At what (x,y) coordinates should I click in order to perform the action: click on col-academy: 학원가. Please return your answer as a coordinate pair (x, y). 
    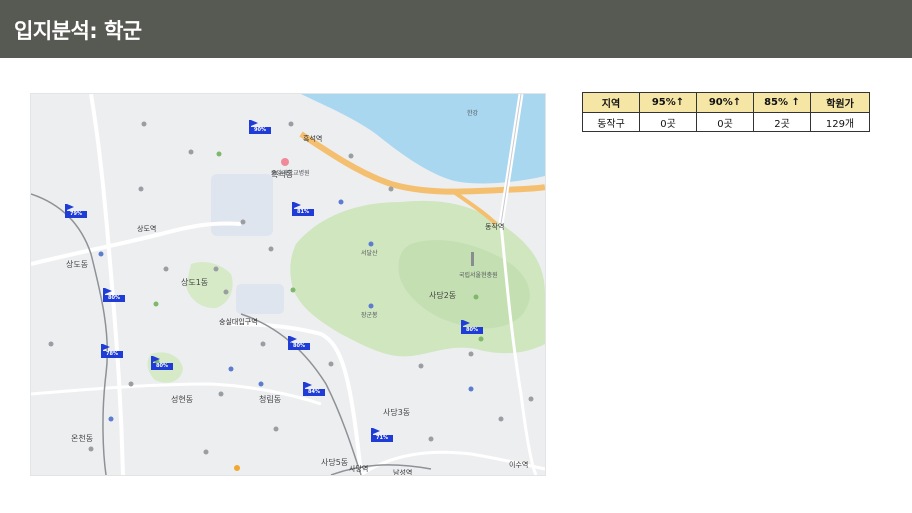
    Looking at the image, I should click on (840, 102).